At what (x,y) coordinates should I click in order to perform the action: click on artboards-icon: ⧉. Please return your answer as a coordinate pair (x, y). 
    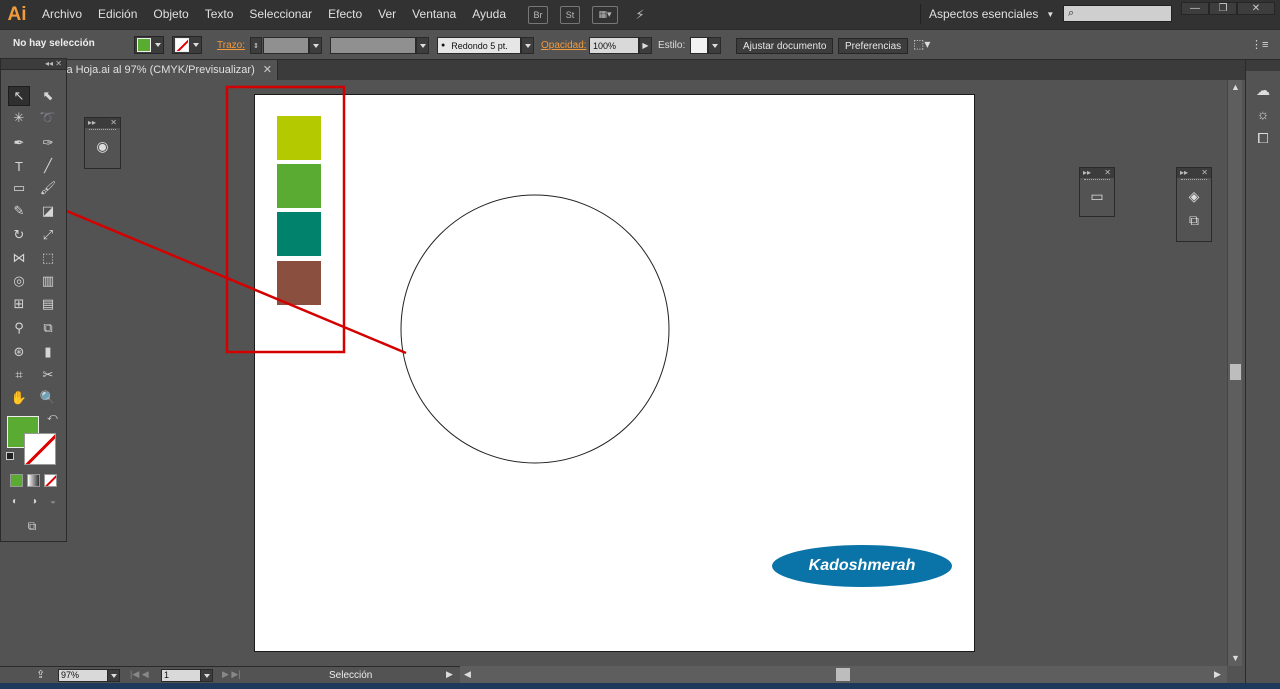
    Looking at the image, I should click on (1194, 220).